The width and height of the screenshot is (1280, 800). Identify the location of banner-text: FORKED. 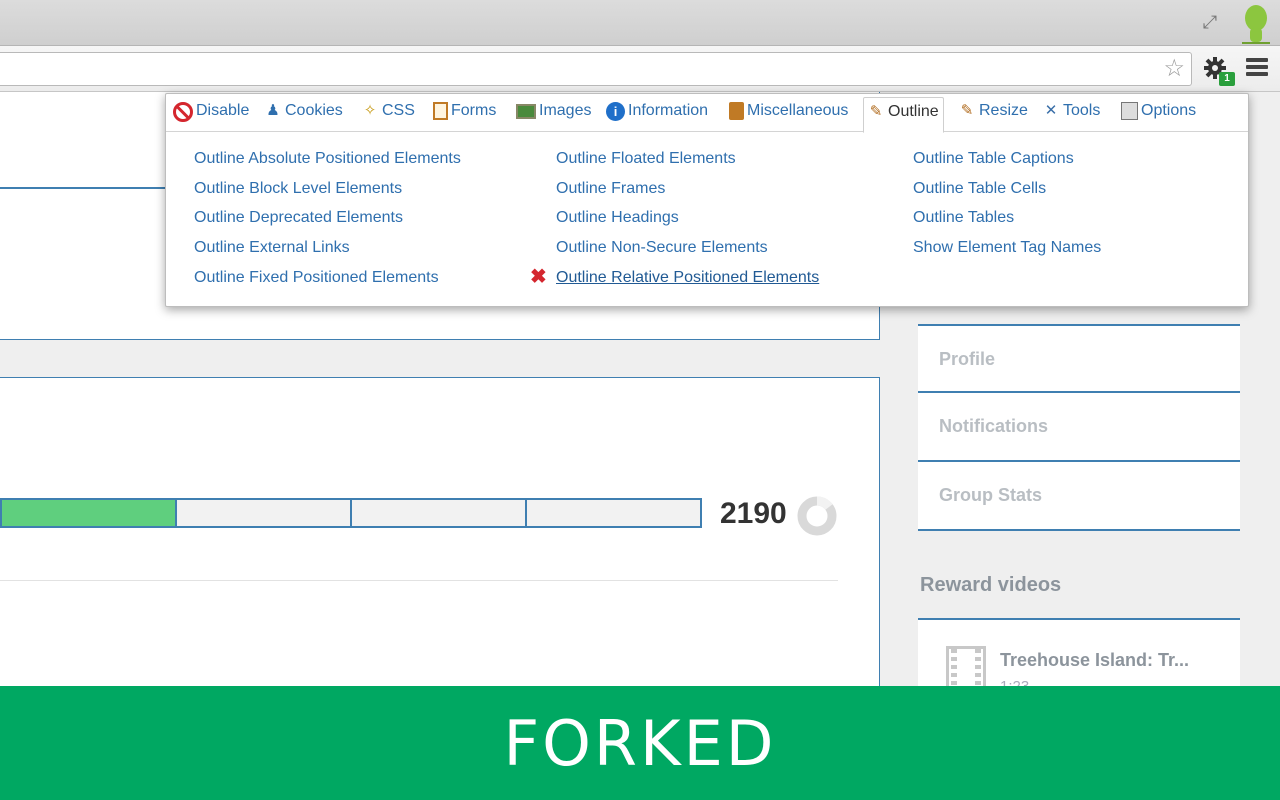
(640, 743).